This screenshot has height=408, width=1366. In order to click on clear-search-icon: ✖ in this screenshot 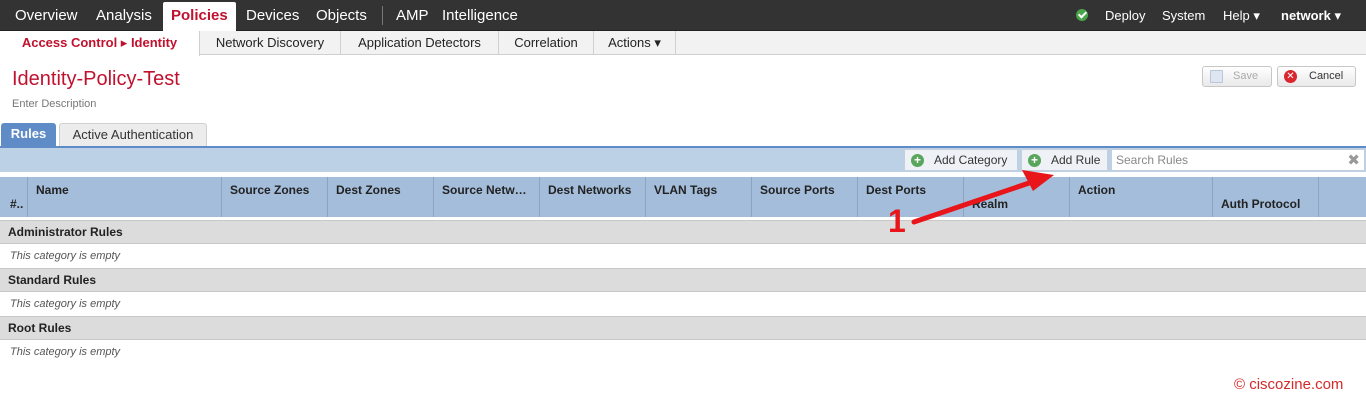, I will do `click(1353, 160)`.